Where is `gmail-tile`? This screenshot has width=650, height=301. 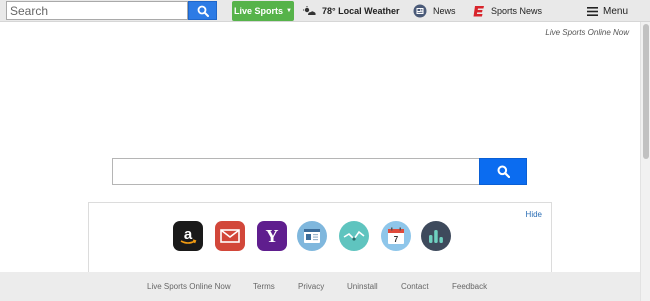 gmail-tile is located at coordinates (230, 236).